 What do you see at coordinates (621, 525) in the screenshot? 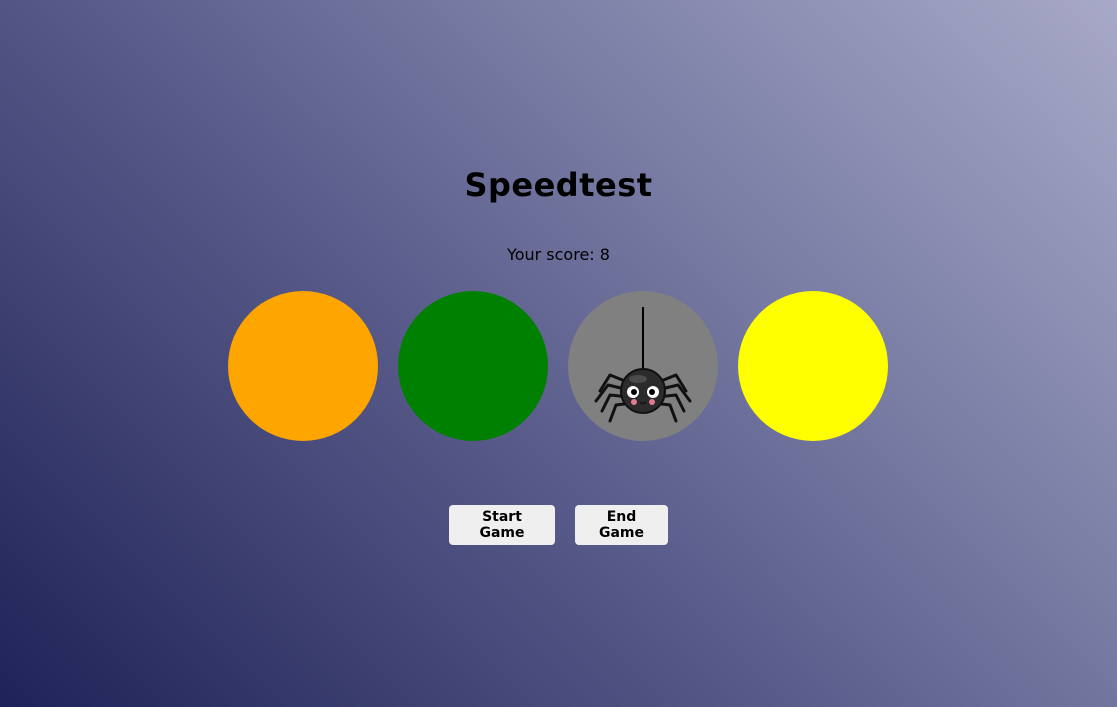
I see `end-game-button: End Game` at bounding box center [621, 525].